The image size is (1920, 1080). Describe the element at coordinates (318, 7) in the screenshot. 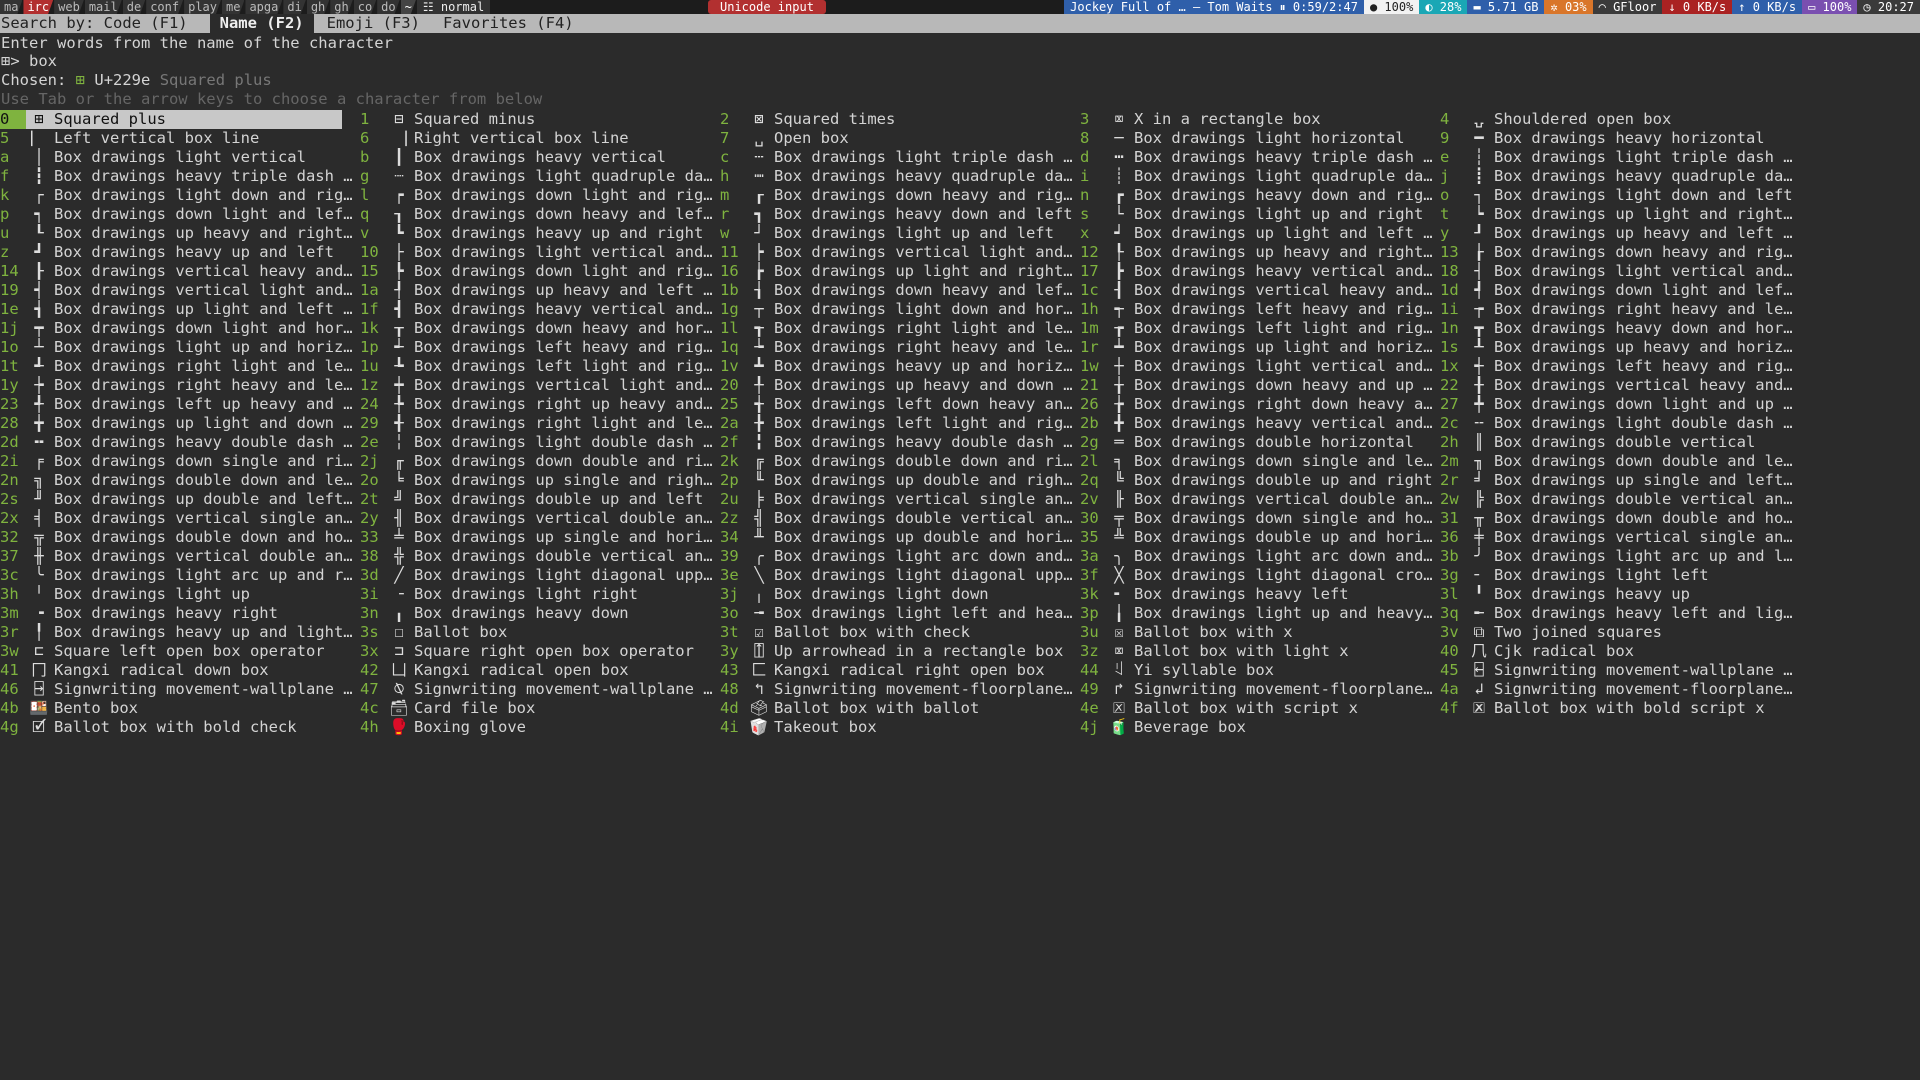

I see `workspace-gh: gh` at that location.